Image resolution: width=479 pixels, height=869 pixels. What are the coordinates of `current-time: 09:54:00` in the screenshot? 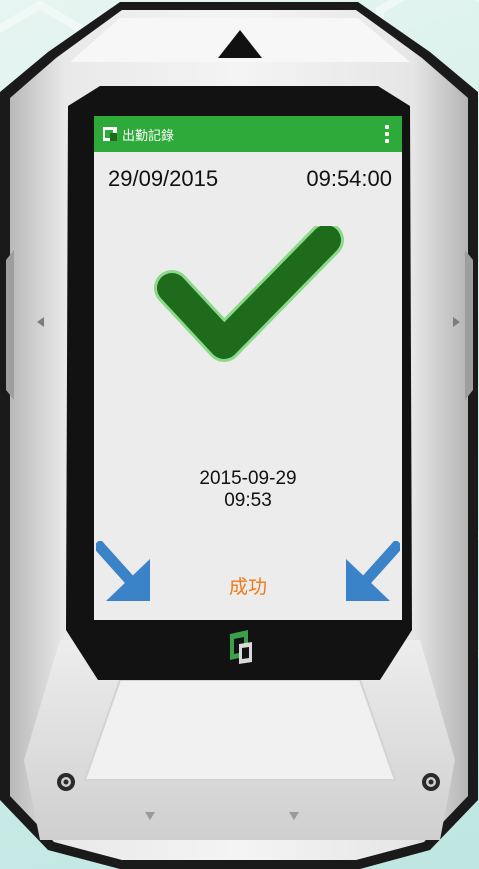 It's located at (349, 178).